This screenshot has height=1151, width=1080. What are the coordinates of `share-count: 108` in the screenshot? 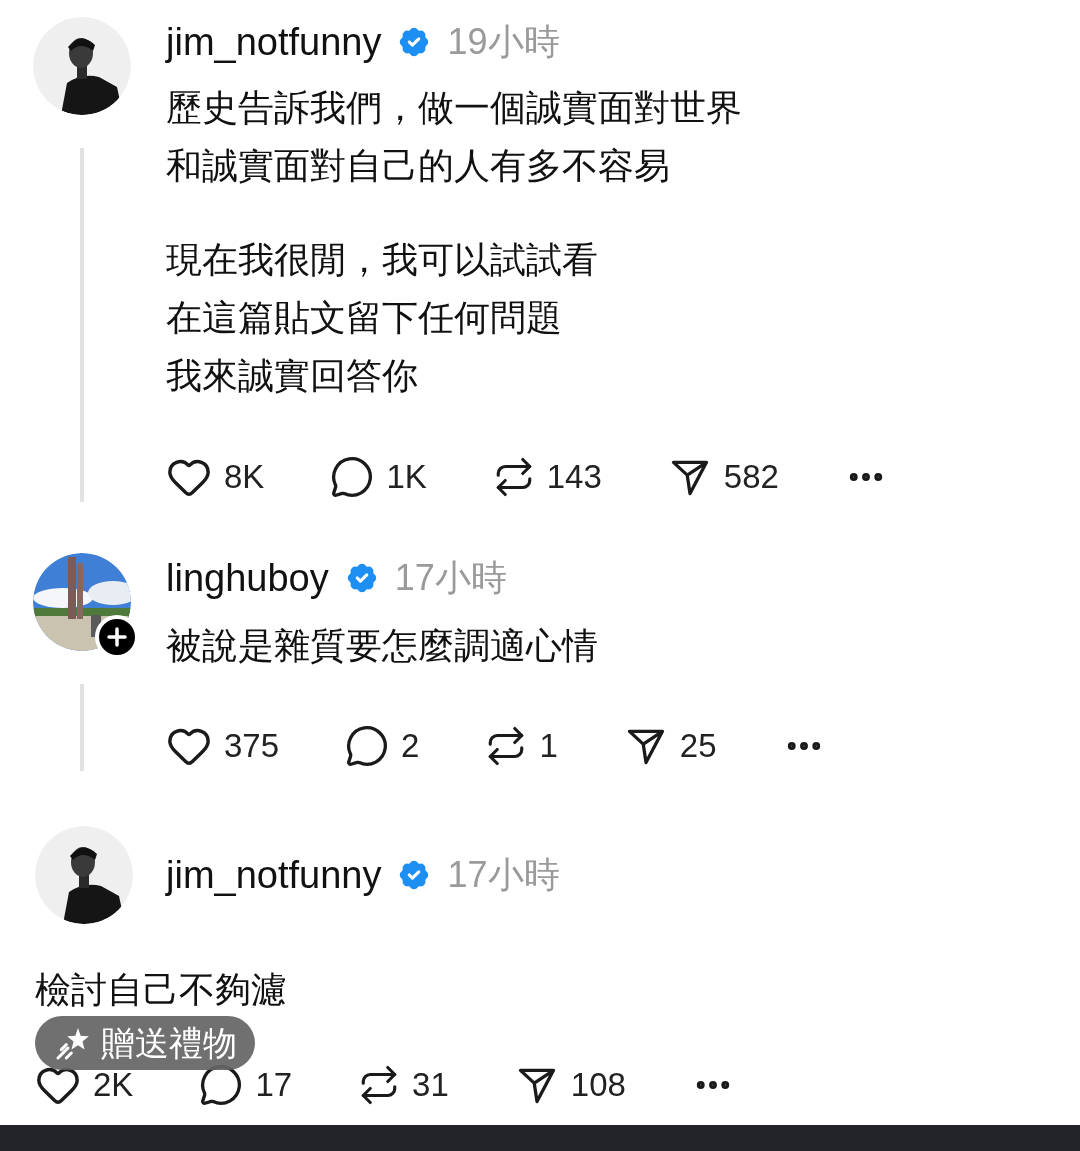 It's located at (598, 1085).